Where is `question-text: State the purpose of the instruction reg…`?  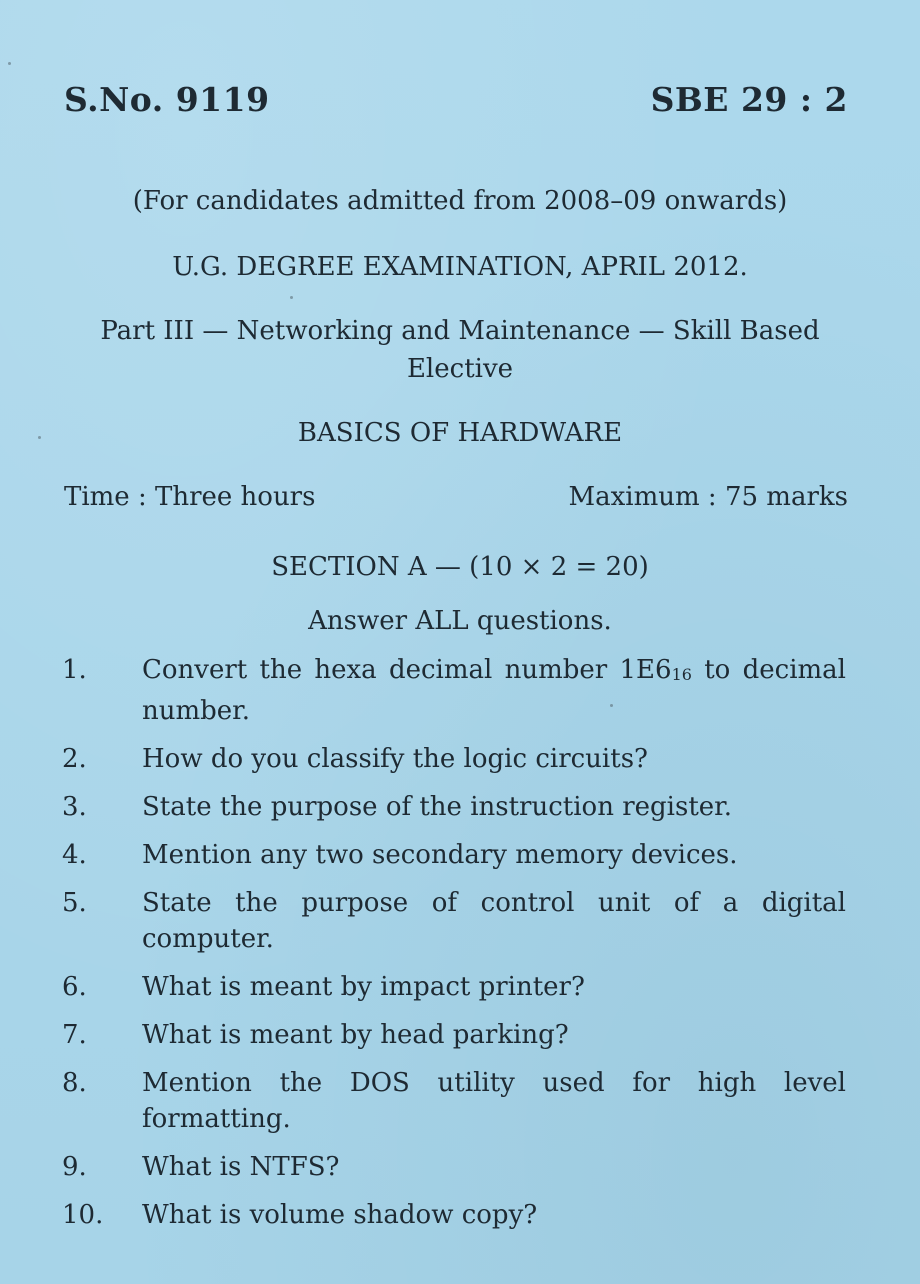 question-text: State the purpose of the instruction reg… is located at coordinates (437, 807).